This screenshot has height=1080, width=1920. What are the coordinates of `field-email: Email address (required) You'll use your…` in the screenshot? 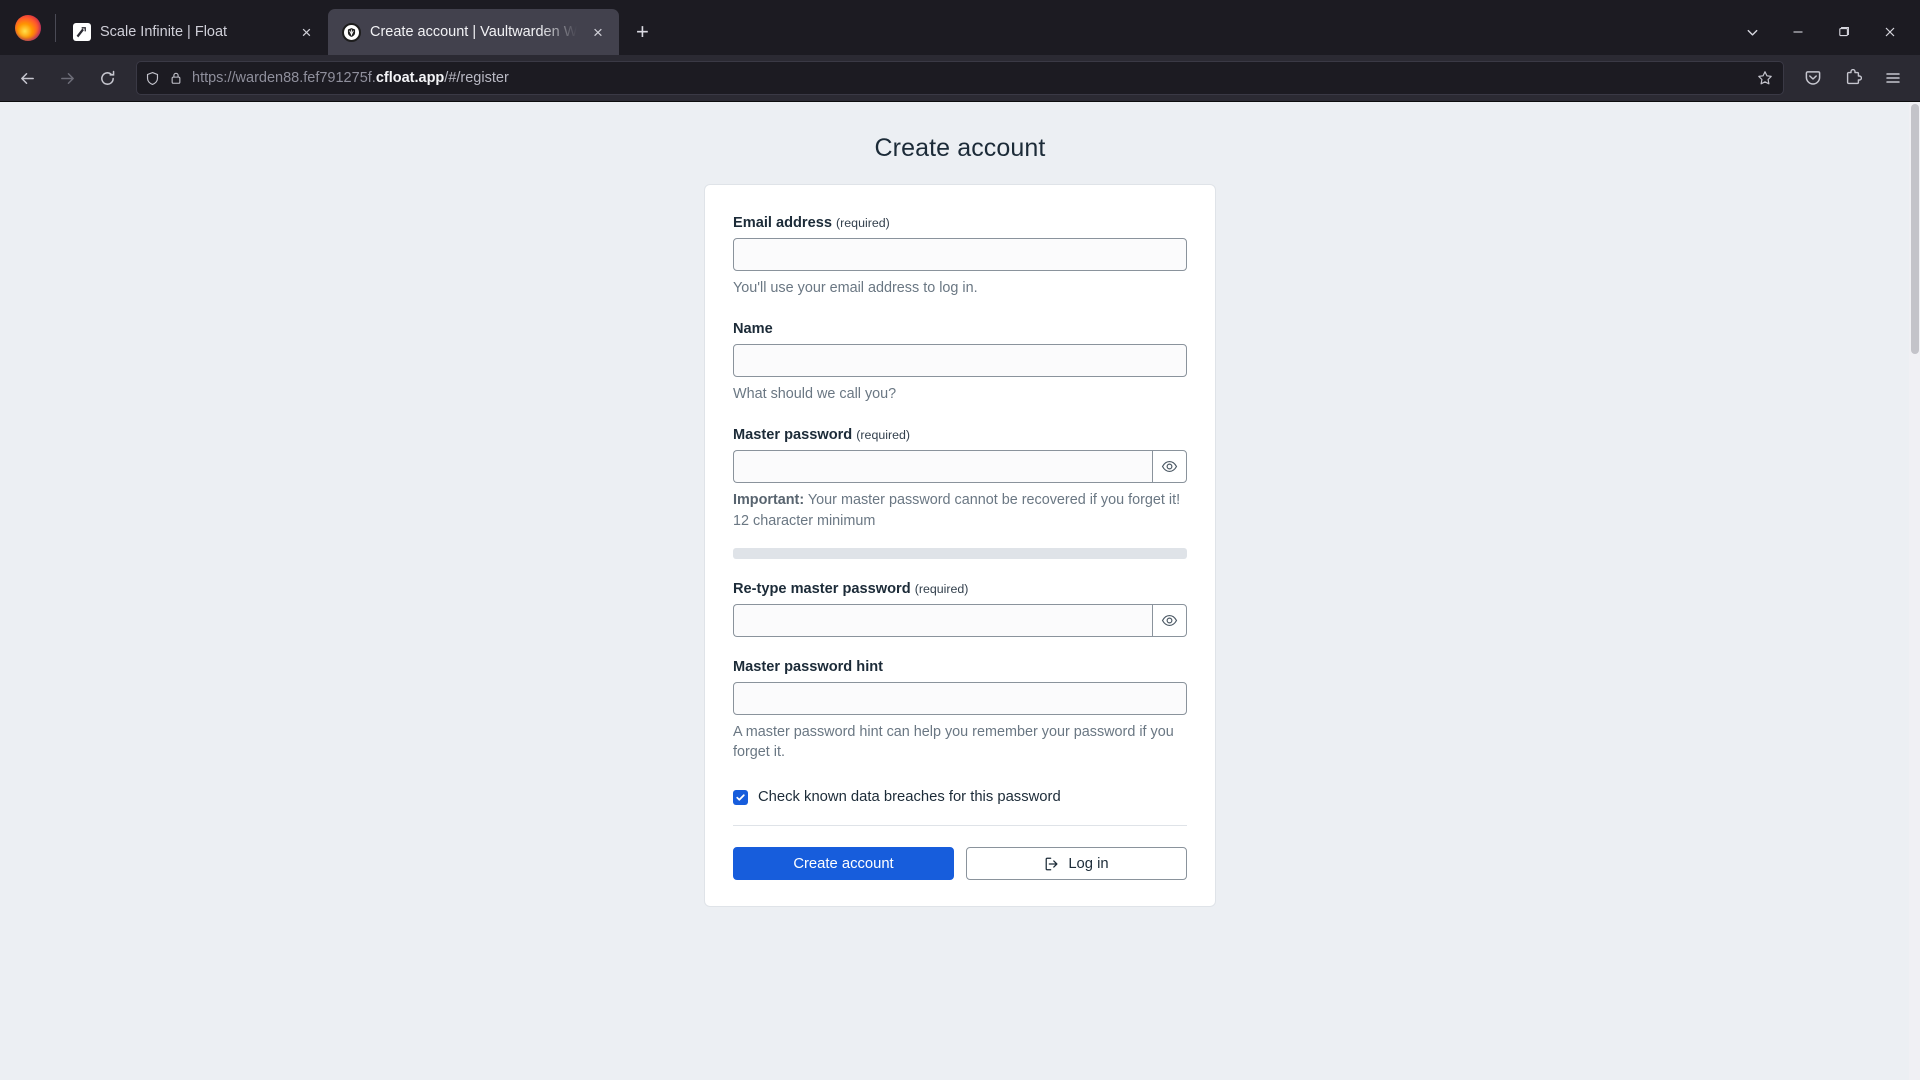 It's located at (960, 257).